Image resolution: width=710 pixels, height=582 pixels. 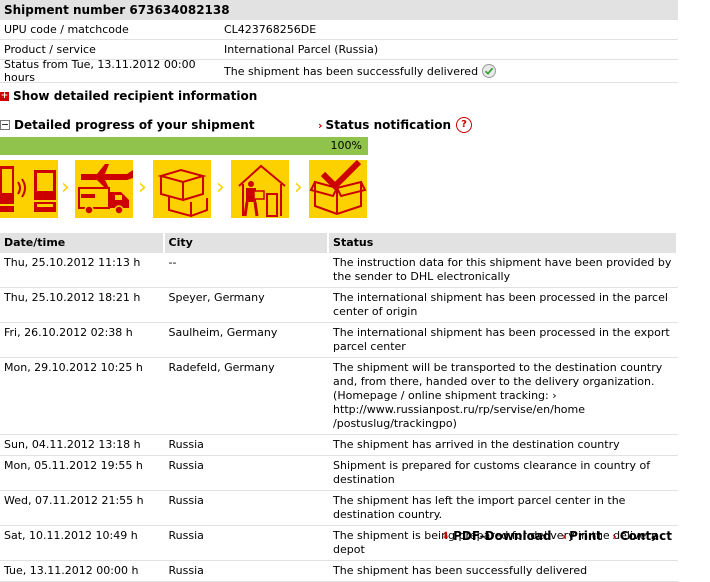 I want to click on recipient-info-toggle: + Show detailed recipient information, so click(x=128, y=96).